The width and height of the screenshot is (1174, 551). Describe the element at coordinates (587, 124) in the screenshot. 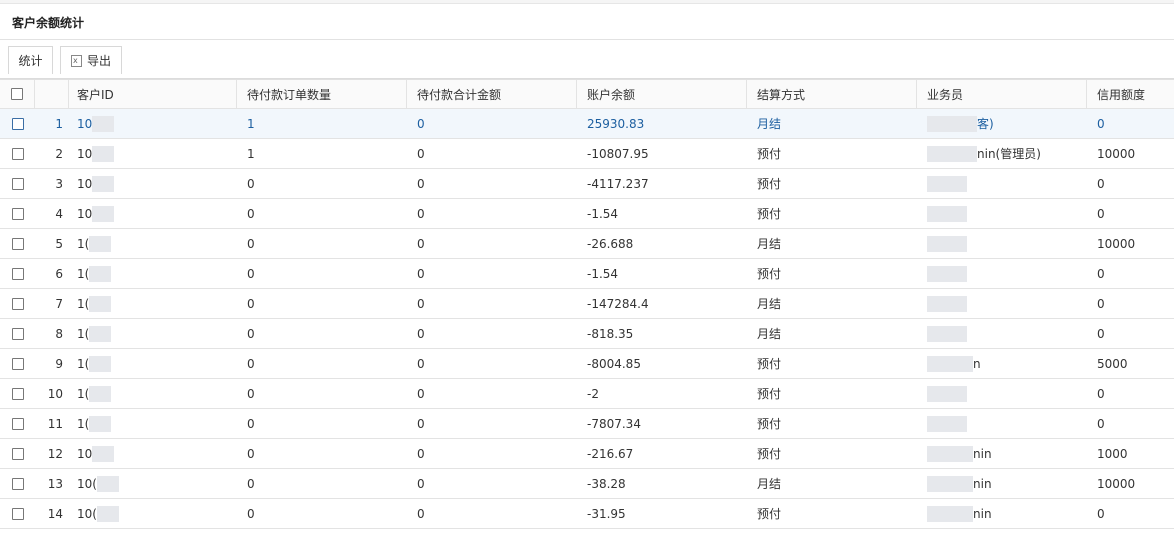

I see `table-row: 1 10 1 0 25930.83 月结 客) 0` at that location.